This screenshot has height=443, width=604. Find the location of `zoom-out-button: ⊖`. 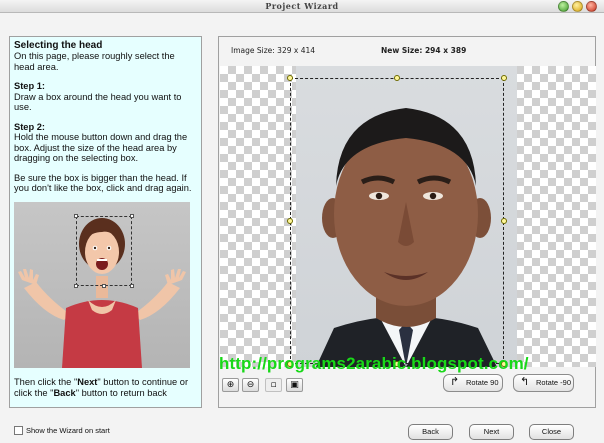

zoom-out-button: ⊖ is located at coordinates (250, 385).